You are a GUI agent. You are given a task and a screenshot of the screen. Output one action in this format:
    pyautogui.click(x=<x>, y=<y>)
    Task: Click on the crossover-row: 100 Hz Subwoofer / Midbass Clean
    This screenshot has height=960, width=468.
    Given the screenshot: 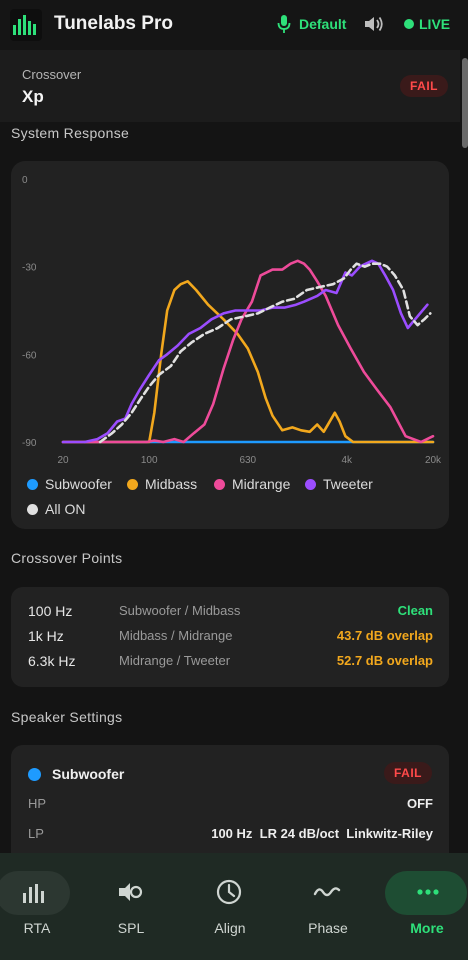 What is the action you would take?
    pyautogui.click(x=230, y=614)
    